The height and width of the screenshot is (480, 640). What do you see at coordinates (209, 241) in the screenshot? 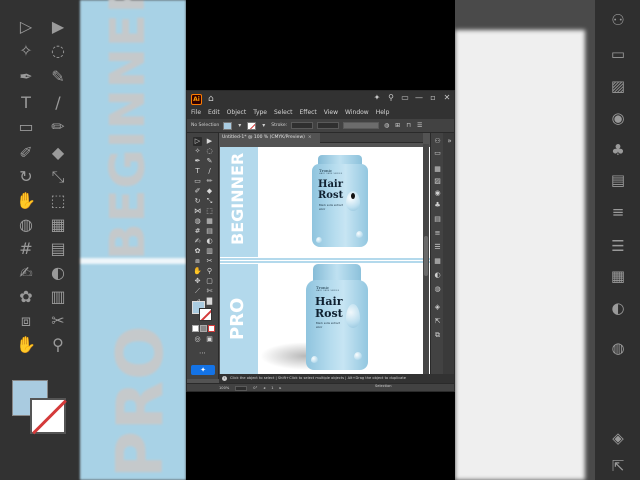
I see `blend-tool-icon: ◐` at bounding box center [209, 241].